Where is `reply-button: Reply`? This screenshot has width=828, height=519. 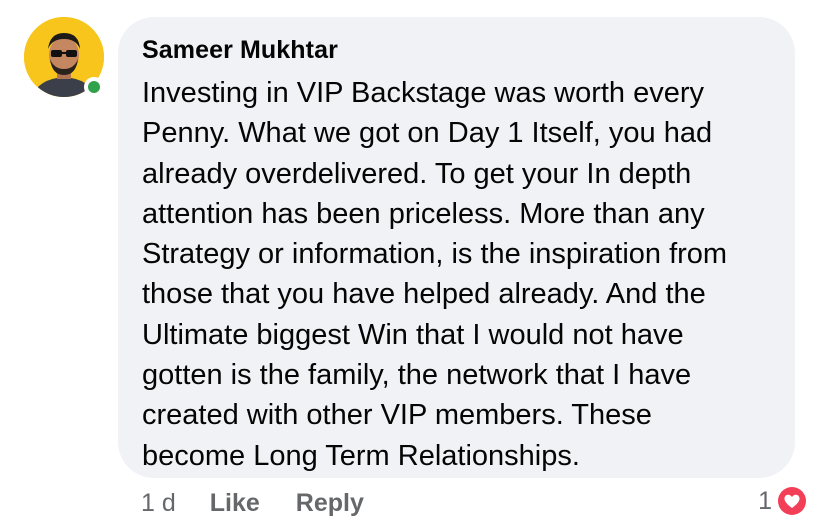 reply-button: Reply is located at coordinates (330, 503).